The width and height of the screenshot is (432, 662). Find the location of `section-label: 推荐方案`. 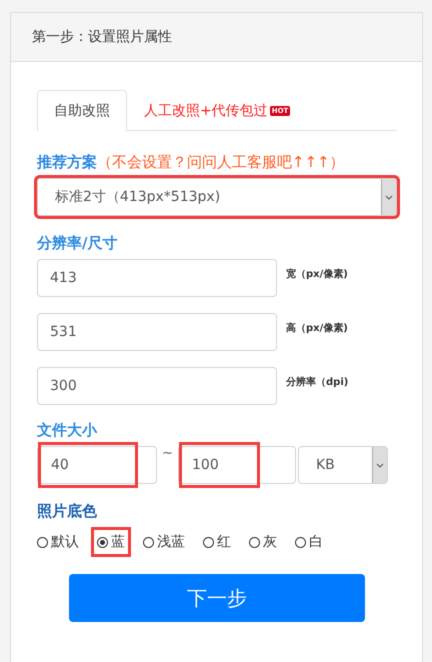

section-label: 推荐方案 is located at coordinates (67, 162).